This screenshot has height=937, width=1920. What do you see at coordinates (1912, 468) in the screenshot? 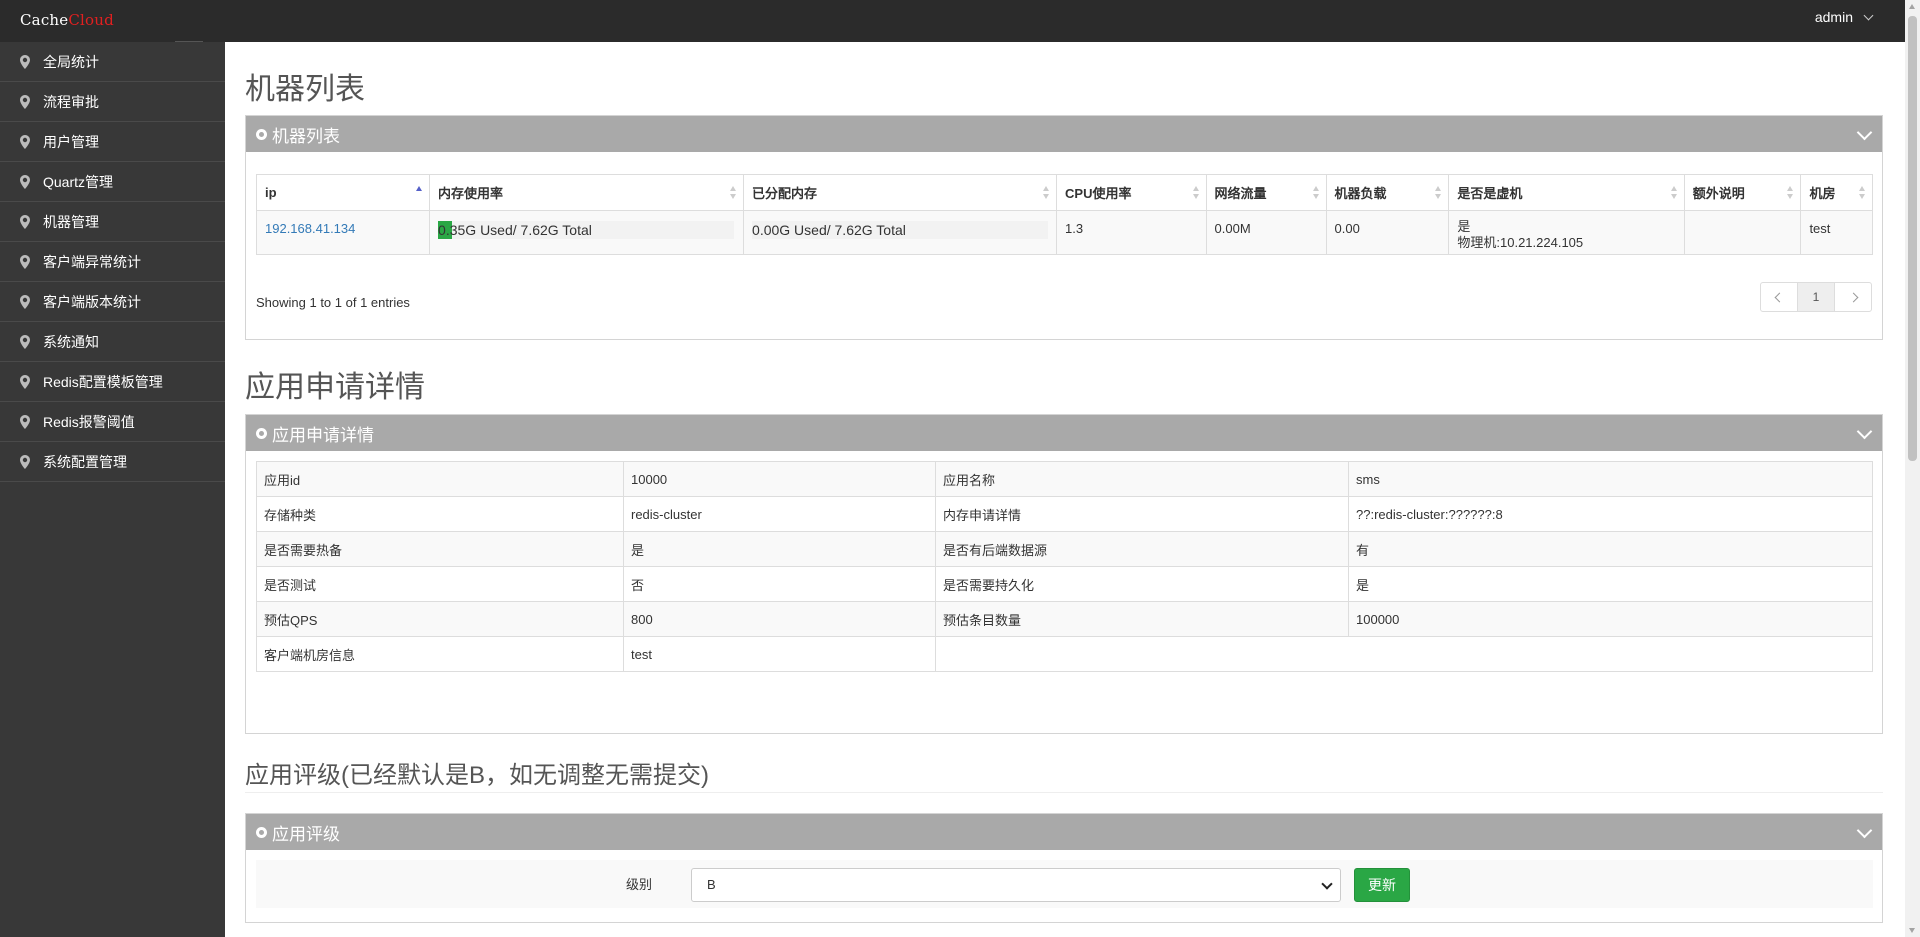
I see `page-scrollbar` at bounding box center [1912, 468].